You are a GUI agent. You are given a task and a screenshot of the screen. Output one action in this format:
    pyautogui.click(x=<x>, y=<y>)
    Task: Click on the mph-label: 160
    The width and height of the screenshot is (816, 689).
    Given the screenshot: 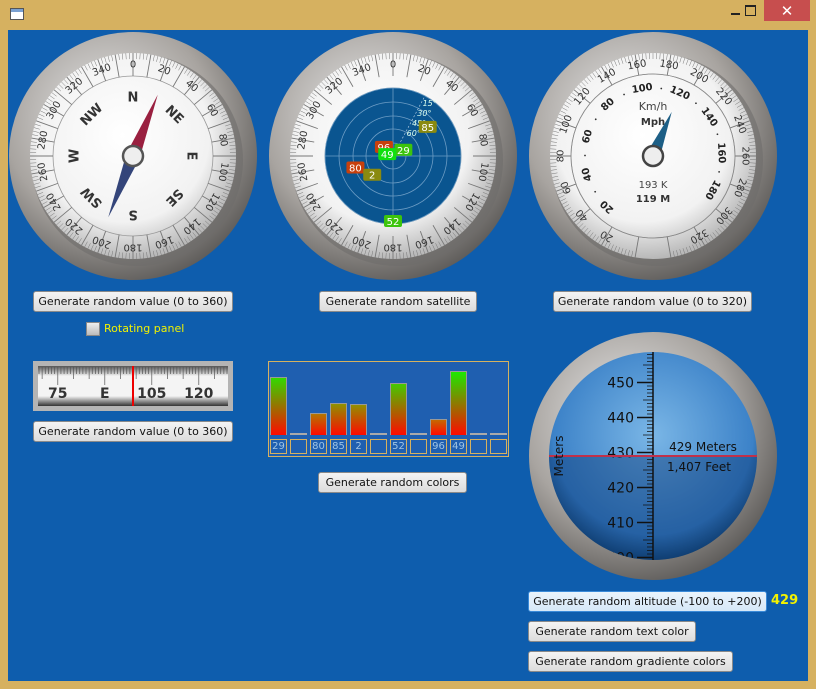 What is the action you would take?
    pyautogui.click(x=721, y=152)
    